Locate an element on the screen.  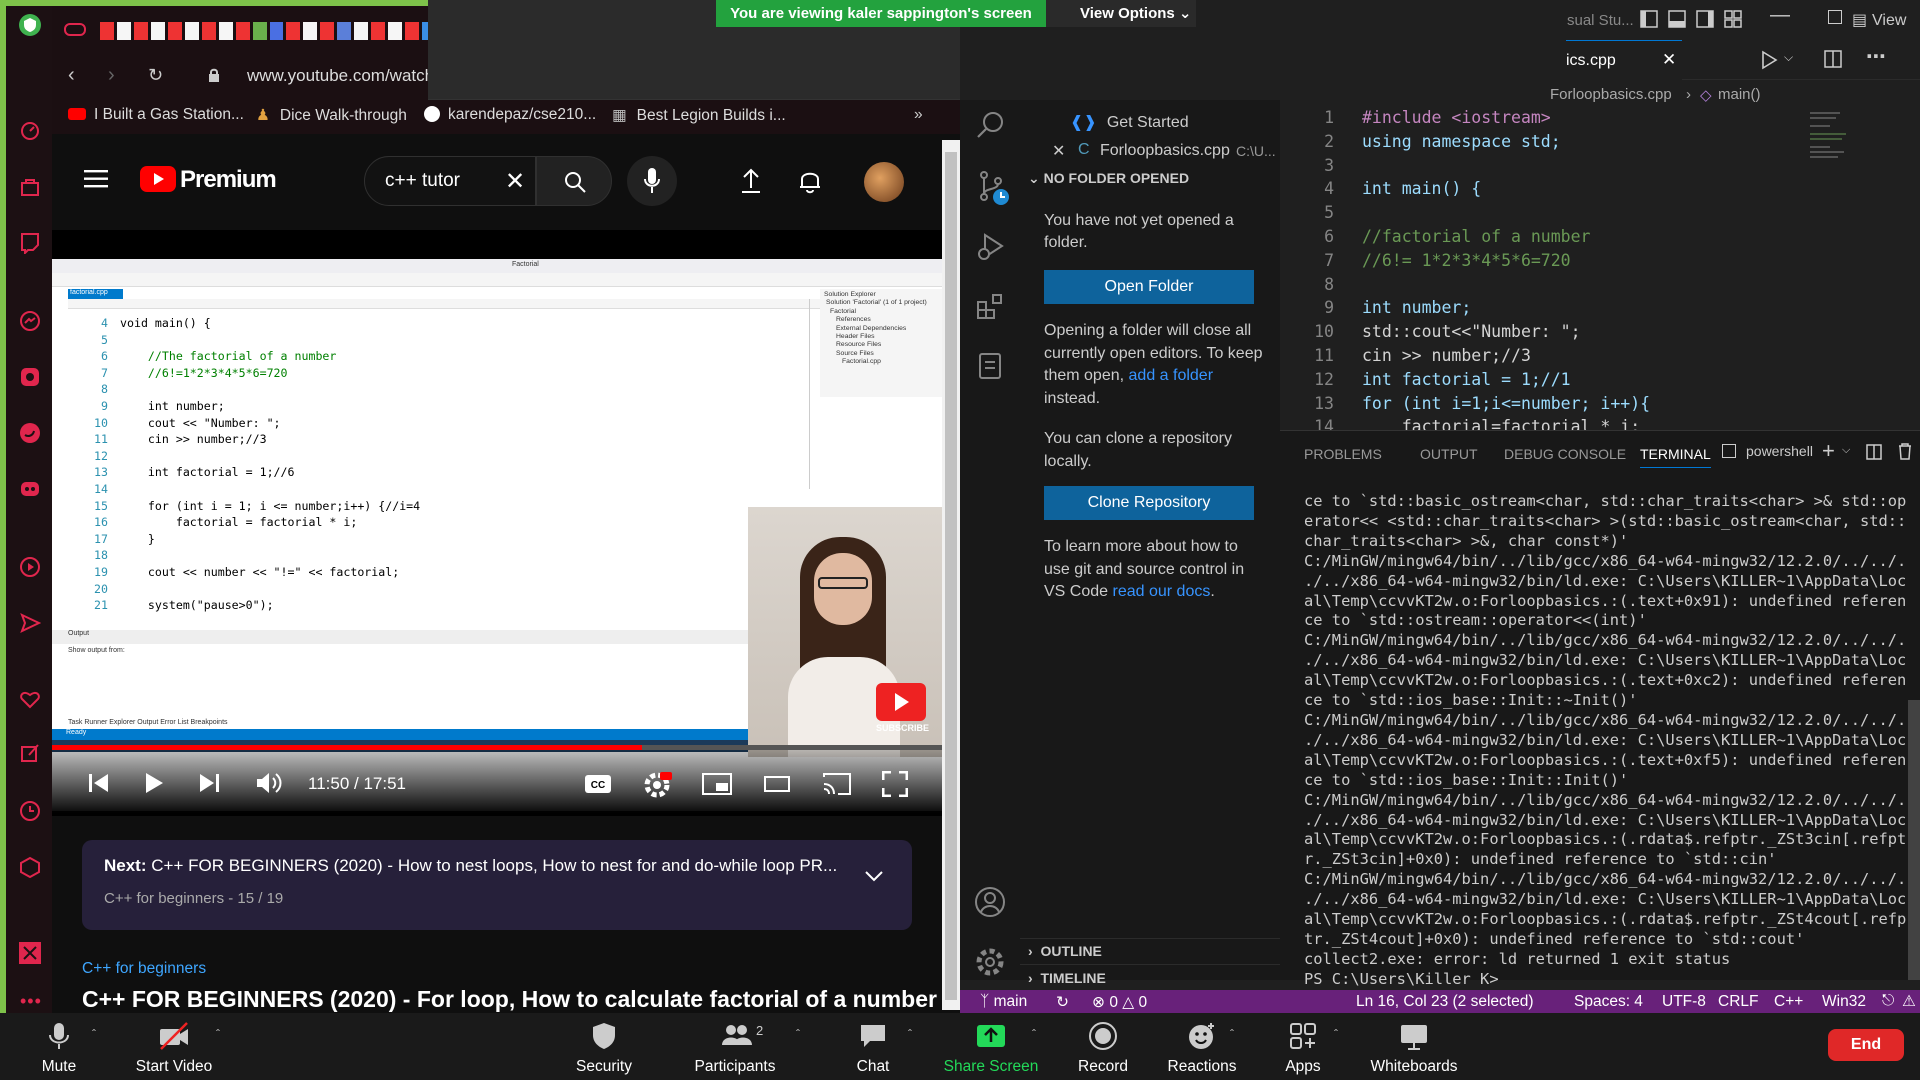
terminal-shell-selector: powershell is located at coordinates (1767, 451).